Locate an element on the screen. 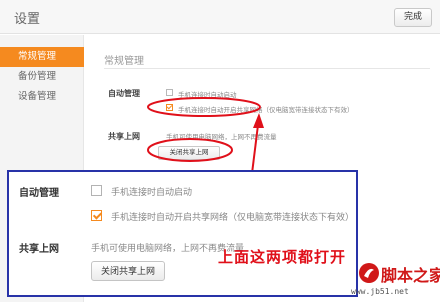  sidebar-item-general: 常规管理 is located at coordinates (42, 57).